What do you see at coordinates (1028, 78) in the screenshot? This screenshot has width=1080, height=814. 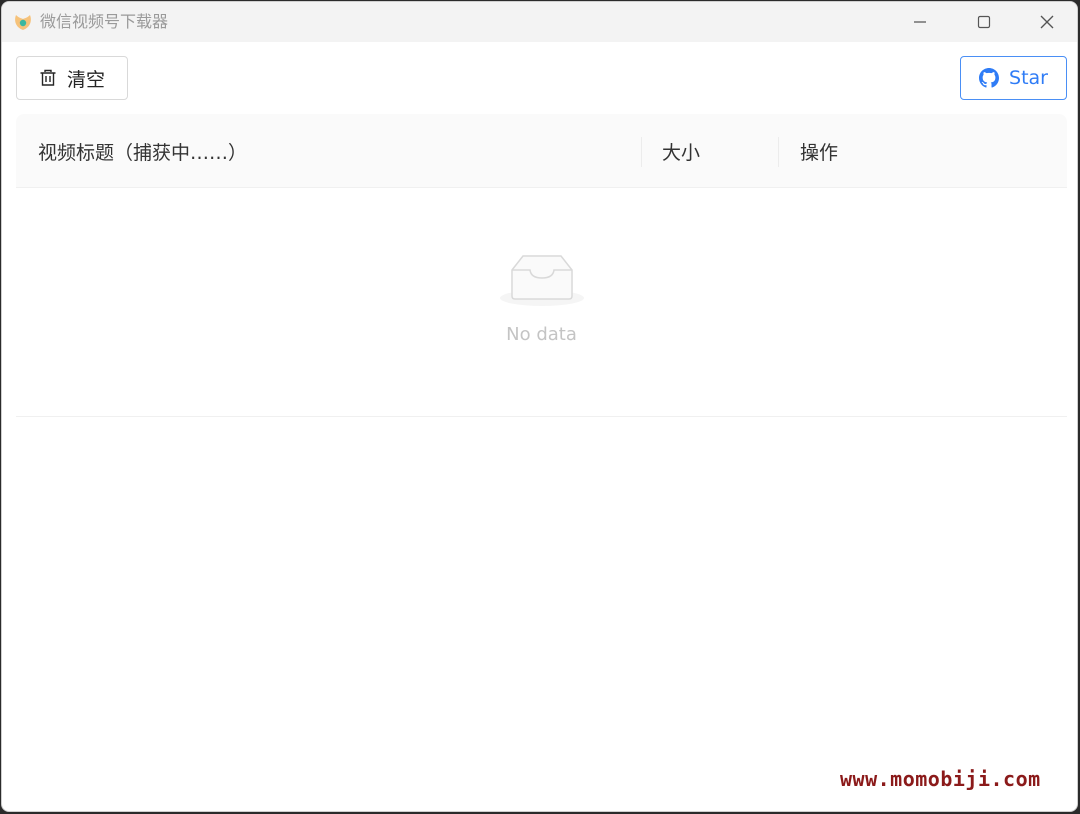 I see `star-button-label: Star` at bounding box center [1028, 78].